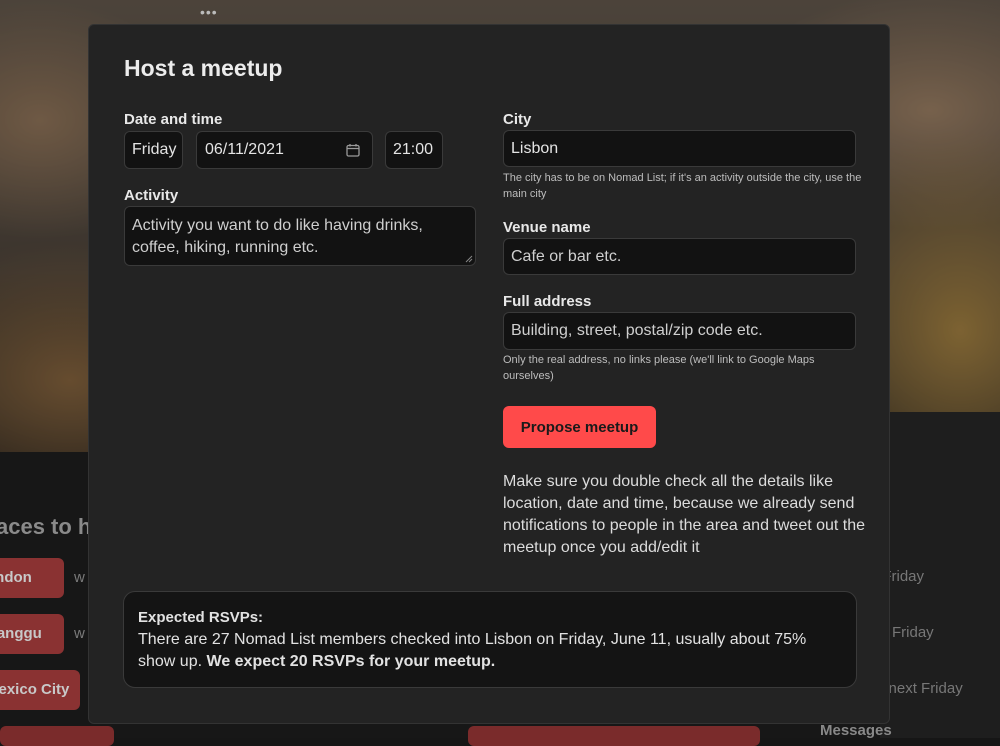 This screenshot has width=1000, height=746. What do you see at coordinates (32, 634) in the screenshot?
I see `background-city-button-canggu: Canggu` at bounding box center [32, 634].